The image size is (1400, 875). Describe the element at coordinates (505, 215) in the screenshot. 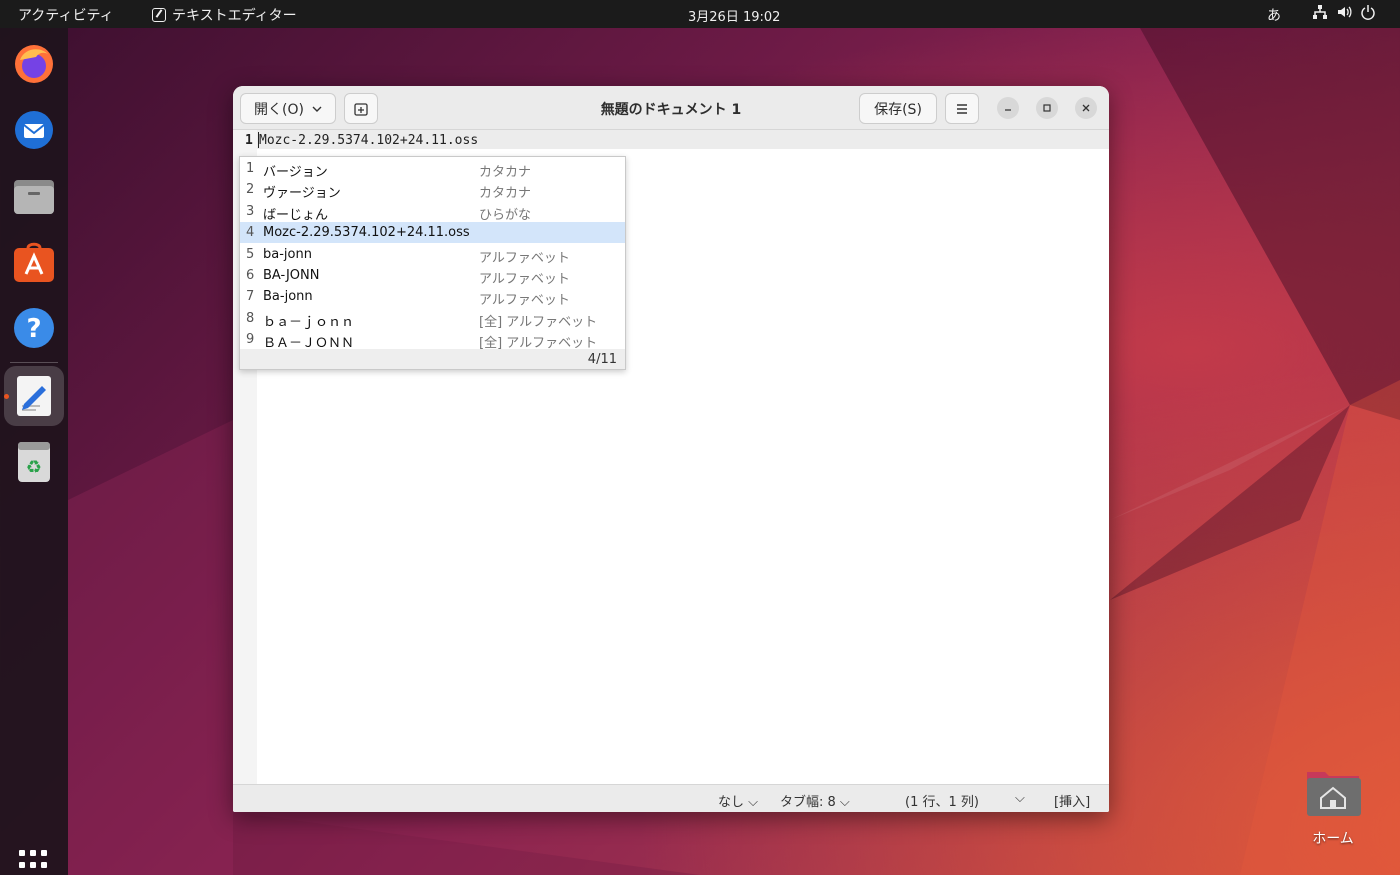

I see `candidate-description: ひらがな` at that location.